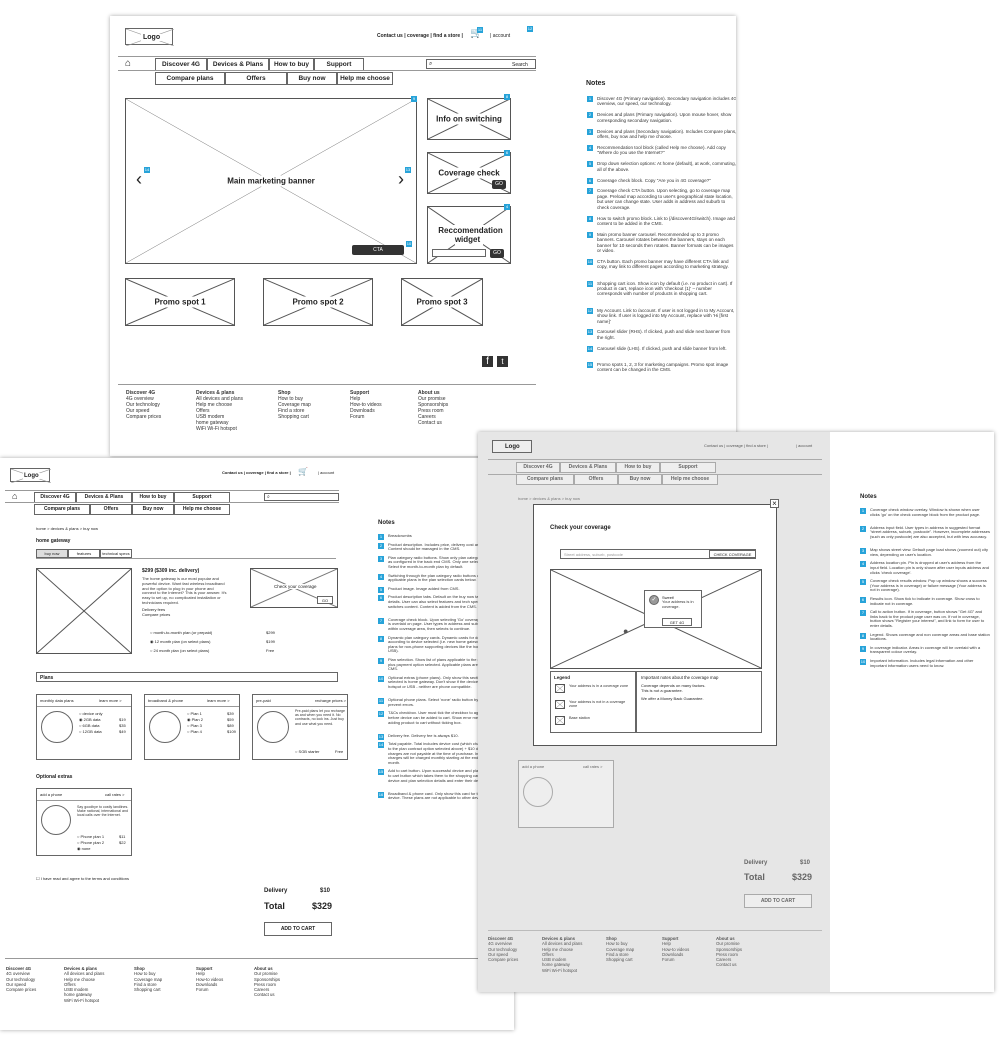 The width and height of the screenshot is (1000, 1038). Describe the element at coordinates (487, 361) in the screenshot. I see `facebook-icon: f` at that location.